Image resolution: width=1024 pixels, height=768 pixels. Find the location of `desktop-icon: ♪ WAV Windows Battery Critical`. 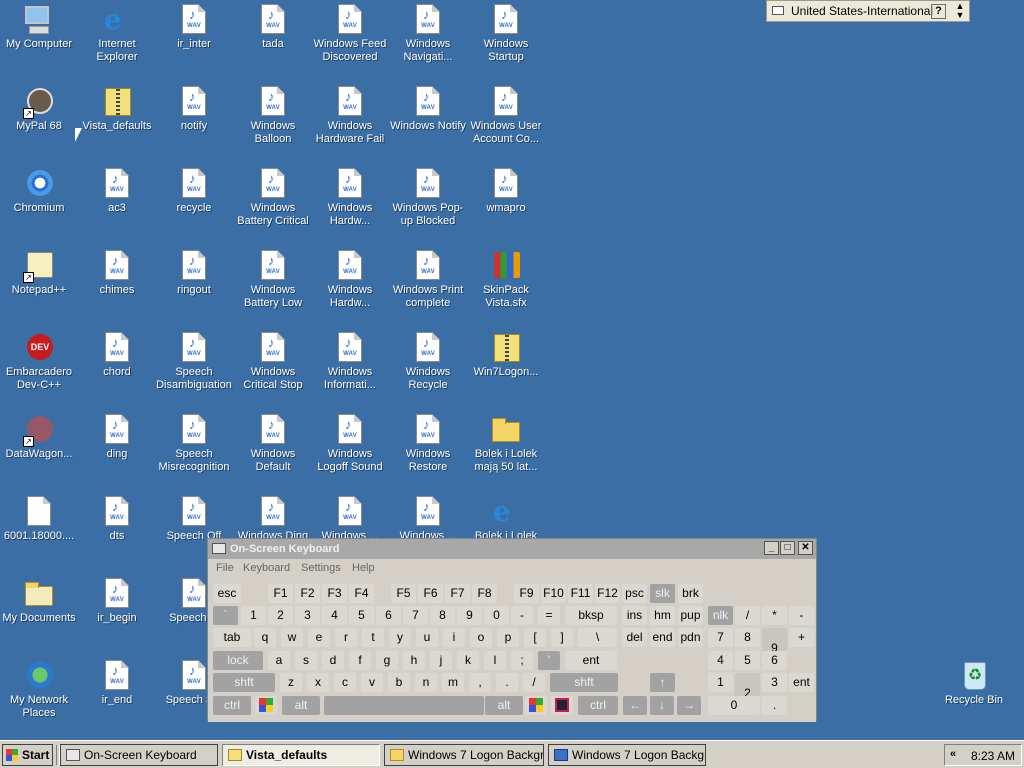

desktop-icon: ♪ WAV Windows Battery Critical is located at coordinates (273, 203).